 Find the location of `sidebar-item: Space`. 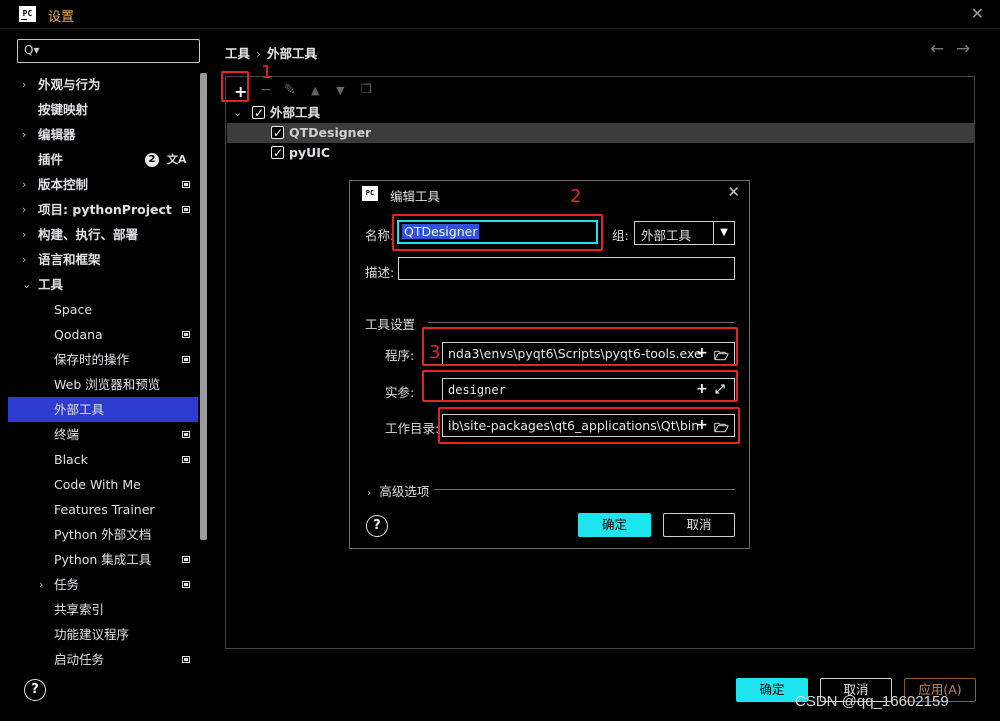

sidebar-item: Space is located at coordinates (103, 309).